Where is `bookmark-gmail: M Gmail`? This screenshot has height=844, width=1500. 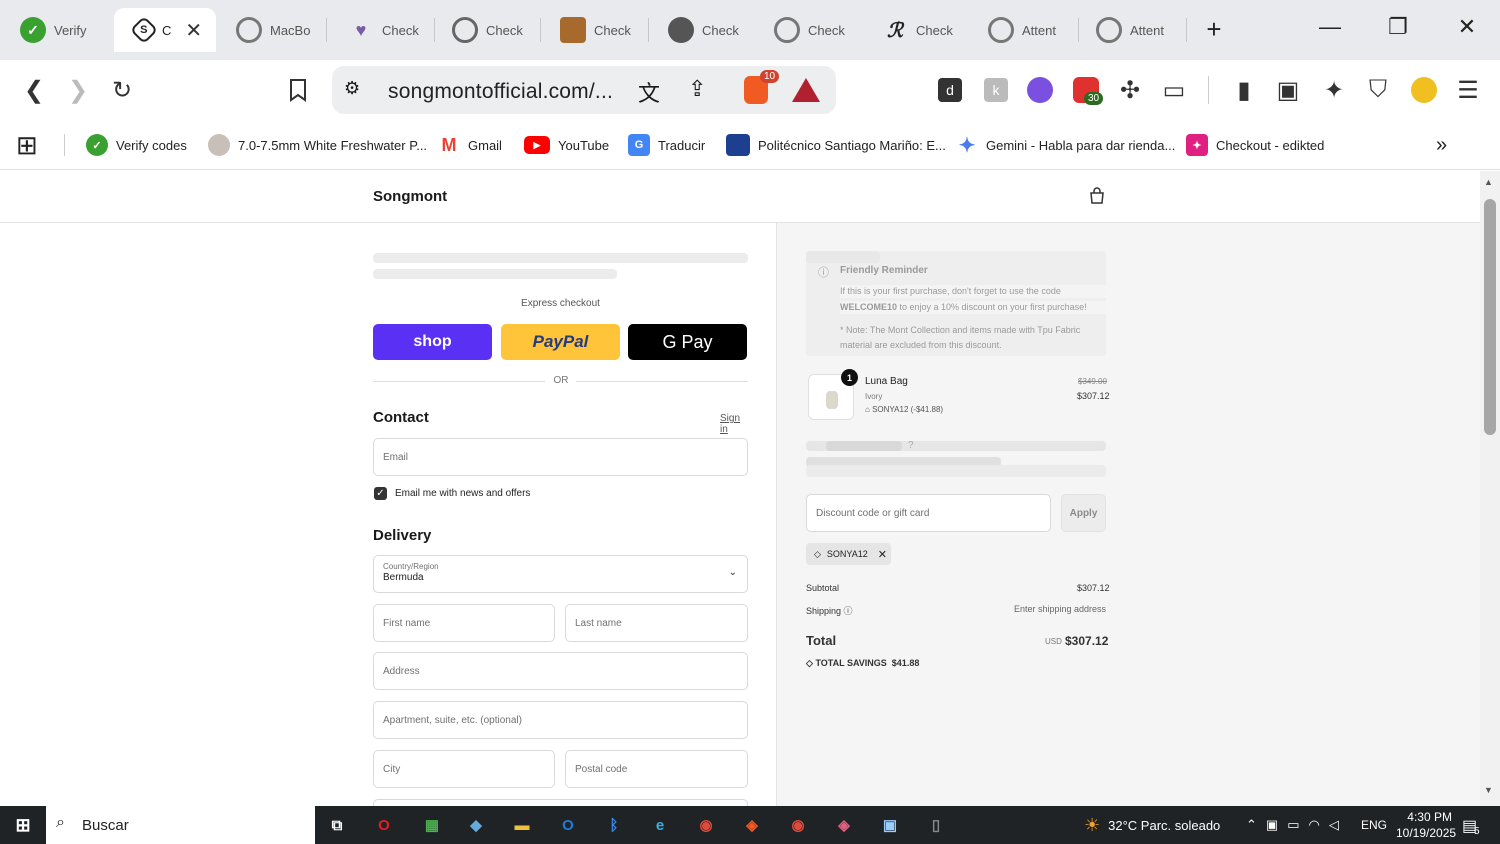 bookmark-gmail: M Gmail is located at coordinates (470, 145).